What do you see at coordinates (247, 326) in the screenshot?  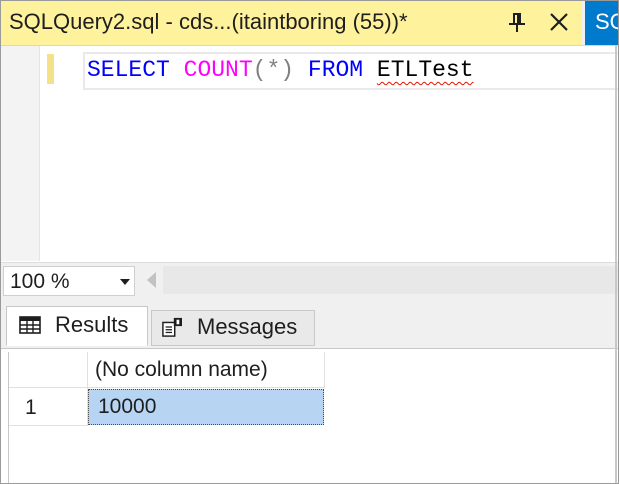 I see `tab-messages-label: Messages` at bounding box center [247, 326].